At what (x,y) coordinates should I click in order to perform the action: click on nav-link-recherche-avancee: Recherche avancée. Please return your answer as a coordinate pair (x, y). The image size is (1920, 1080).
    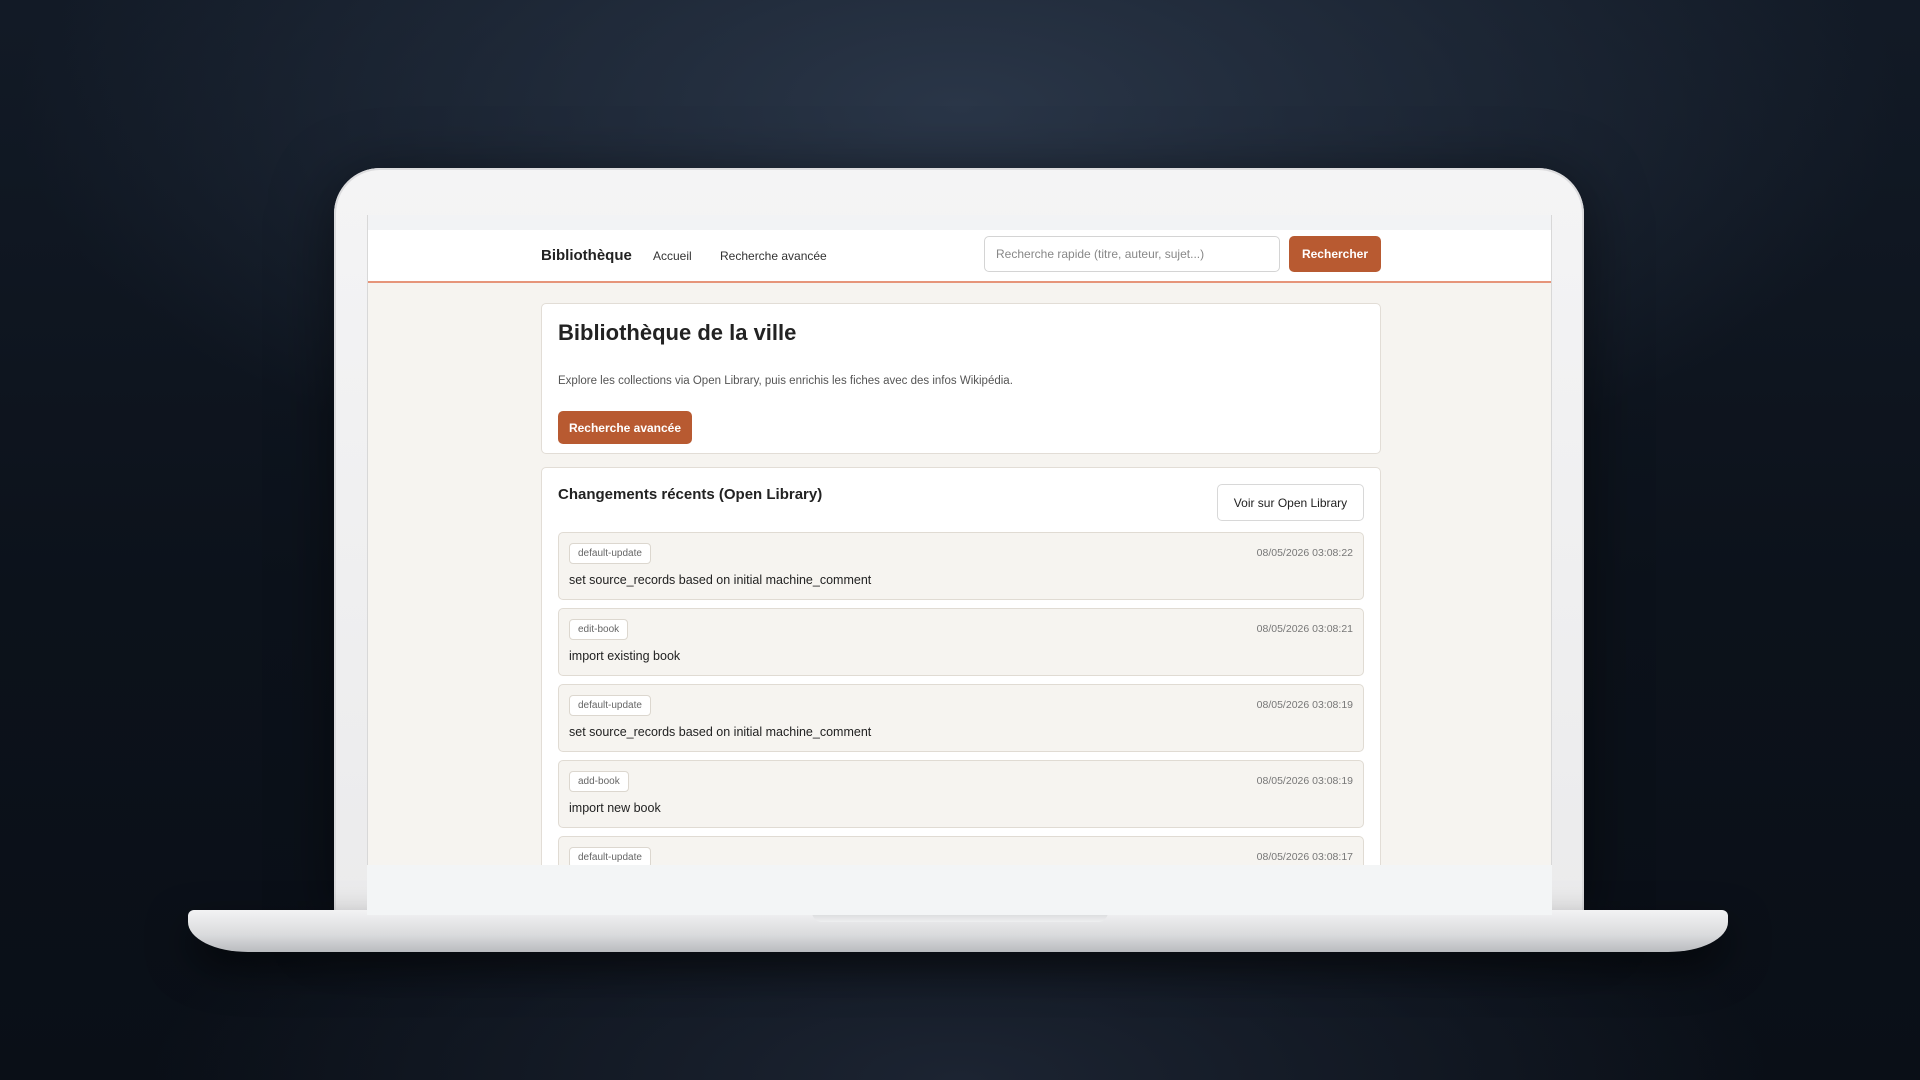
    Looking at the image, I should click on (773, 256).